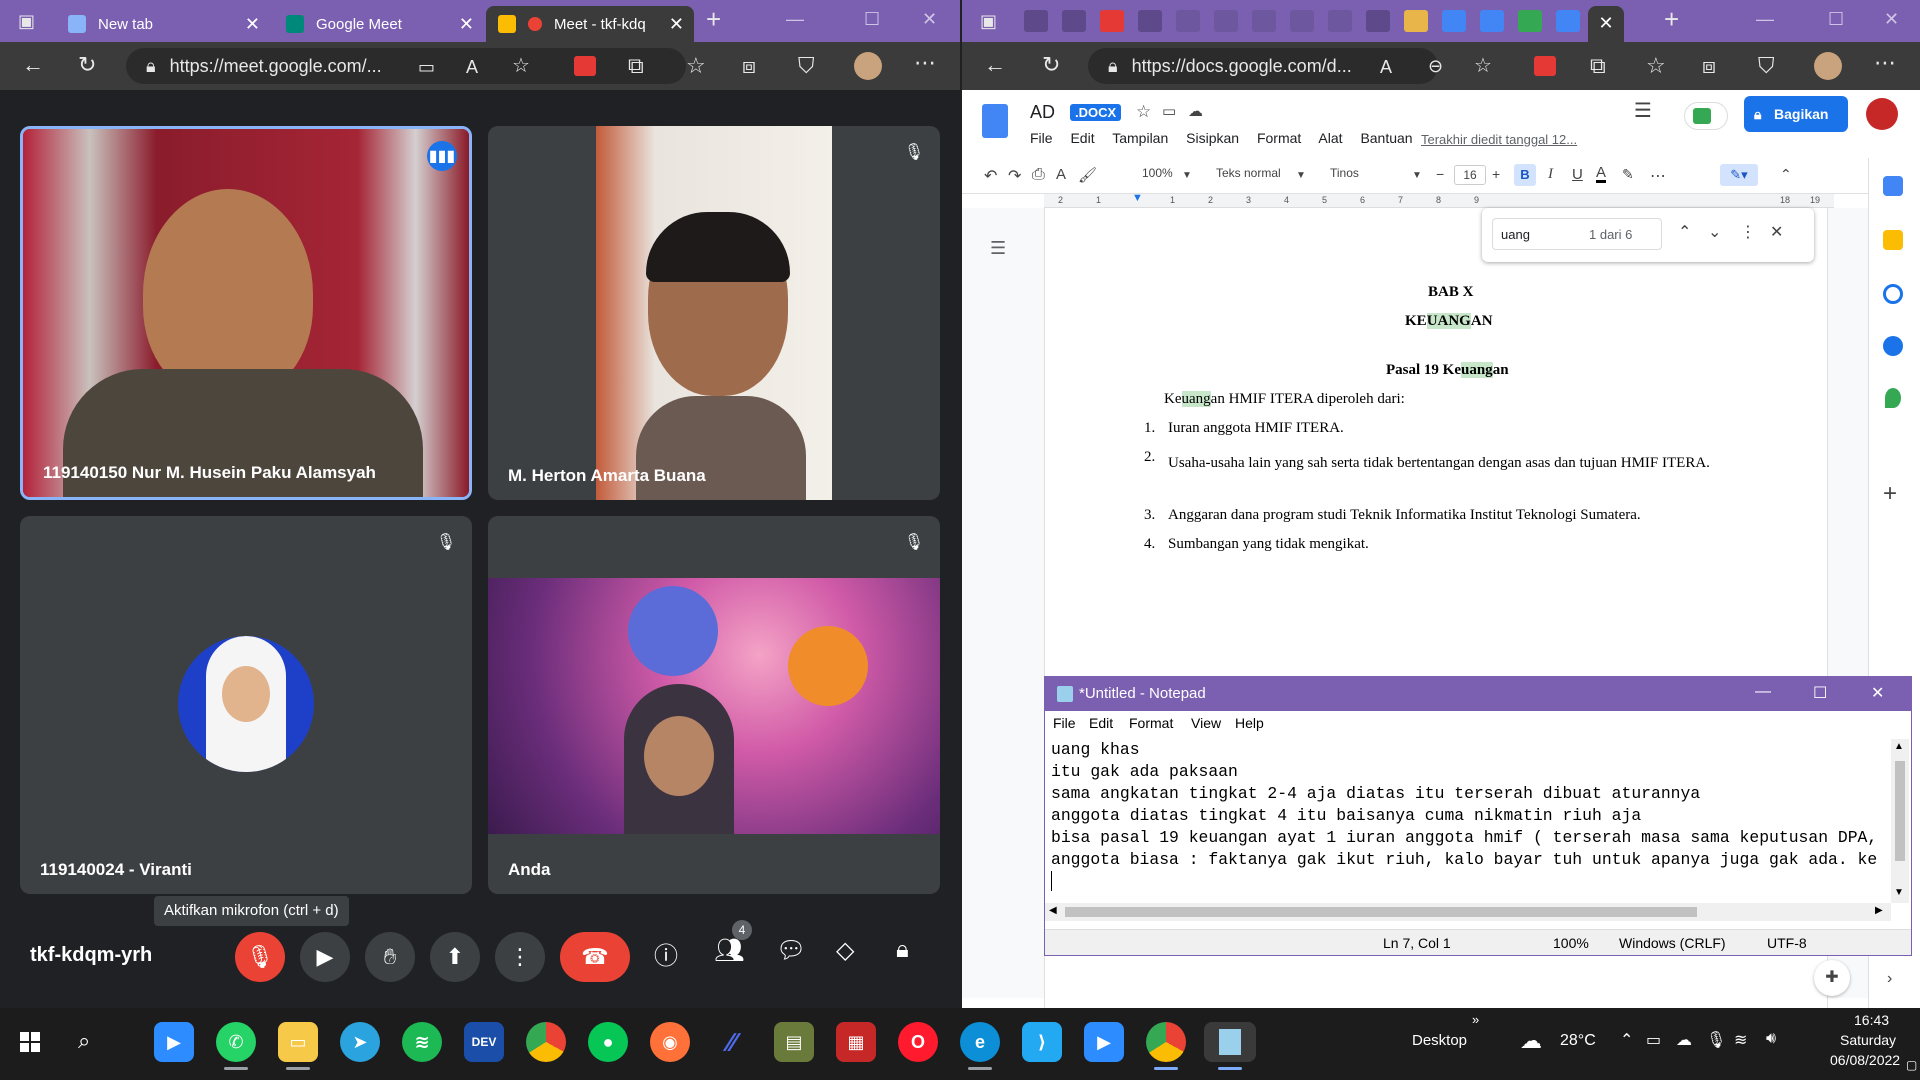 This screenshot has height=1080, width=1920. Describe the element at coordinates (1169, 111) in the screenshot. I see `move-folder-icon: ▭` at that location.